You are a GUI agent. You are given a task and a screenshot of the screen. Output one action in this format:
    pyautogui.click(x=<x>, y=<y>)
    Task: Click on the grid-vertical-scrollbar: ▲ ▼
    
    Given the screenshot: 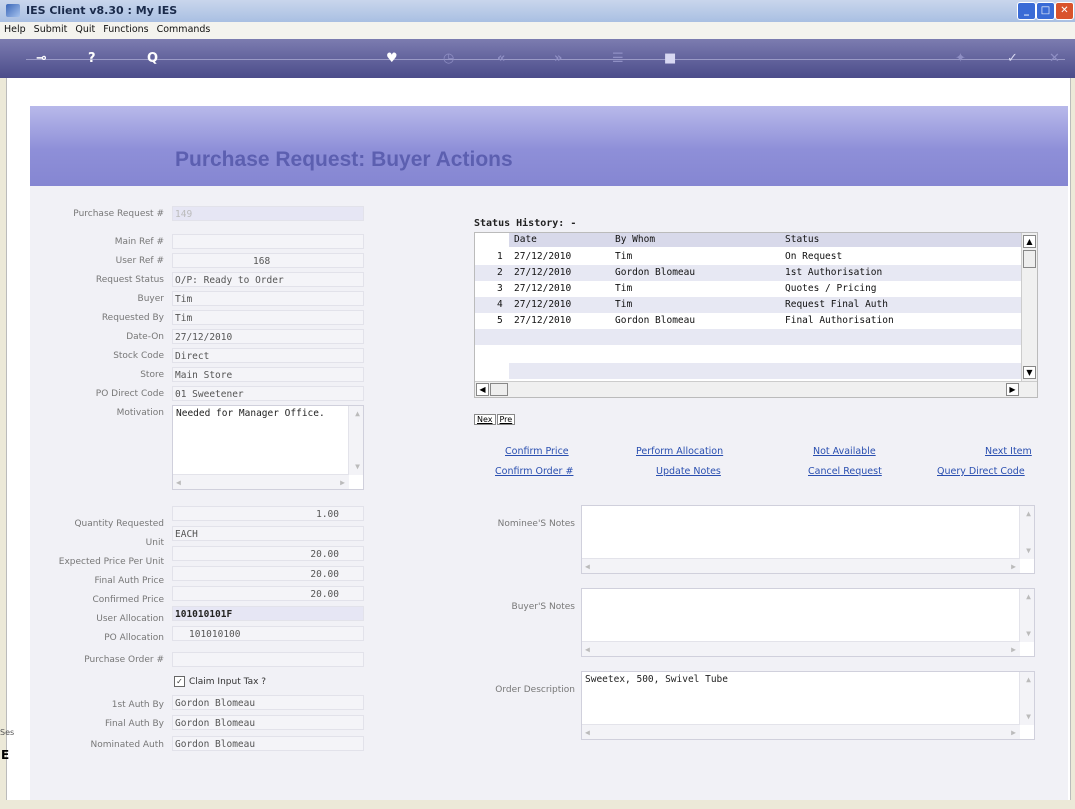 What is the action you would take?
    pyautogui.click(x=1029, y=307)
    